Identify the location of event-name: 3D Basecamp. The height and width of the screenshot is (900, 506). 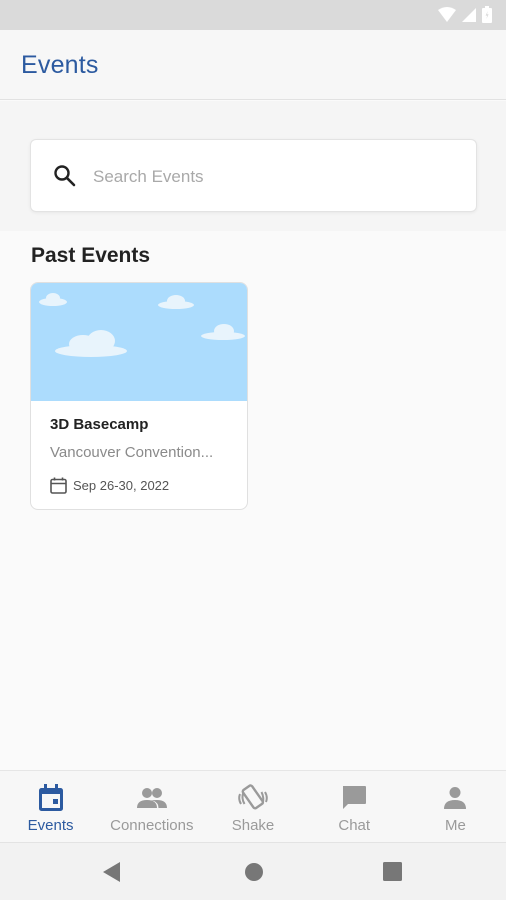
(99, 424).